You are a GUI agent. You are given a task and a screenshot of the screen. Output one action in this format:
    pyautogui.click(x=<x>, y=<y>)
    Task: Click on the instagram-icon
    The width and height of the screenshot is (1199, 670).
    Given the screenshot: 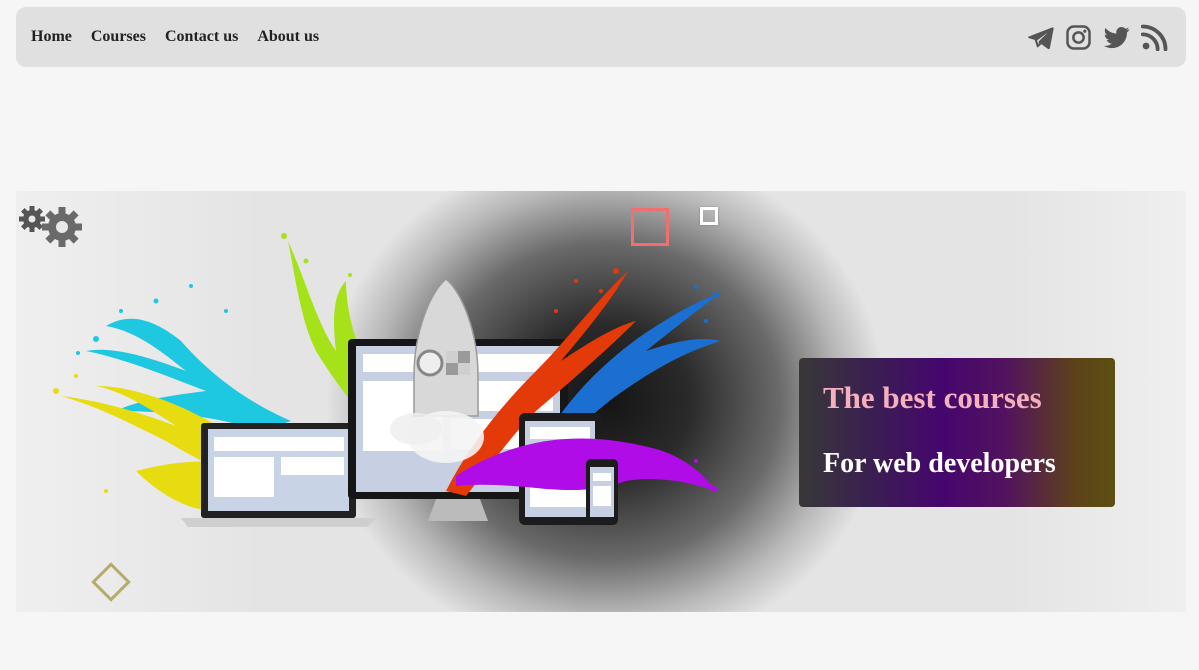 What is the action you would take?
    pyautogui.click(x=1078, y=37)
    